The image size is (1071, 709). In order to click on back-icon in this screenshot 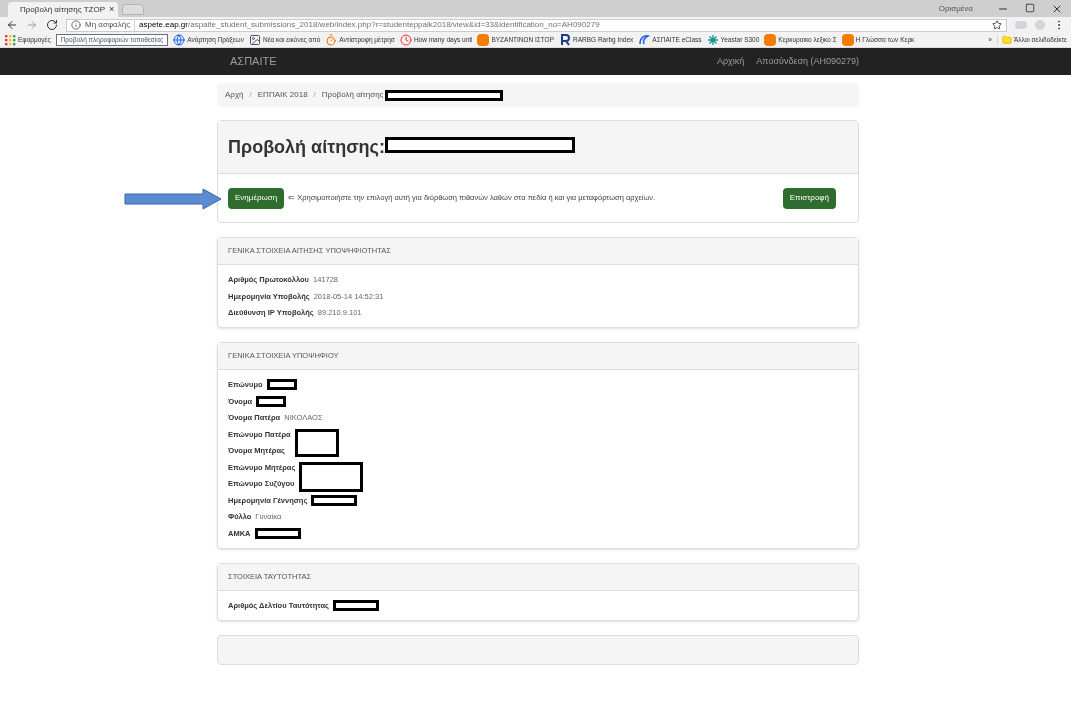, I will do `click(12, 25)`.